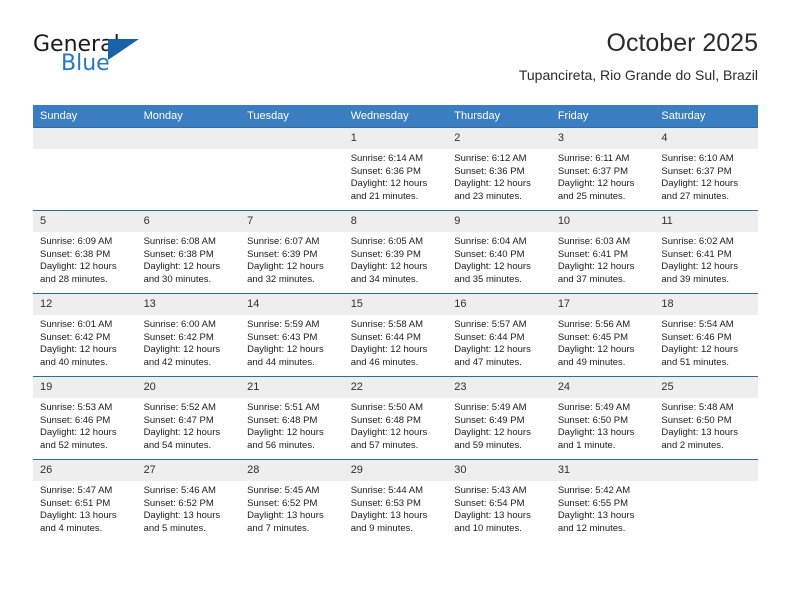 The height and width of the screenshot is (612, 792). I want to click on day-number: 30, so click(499, 470).